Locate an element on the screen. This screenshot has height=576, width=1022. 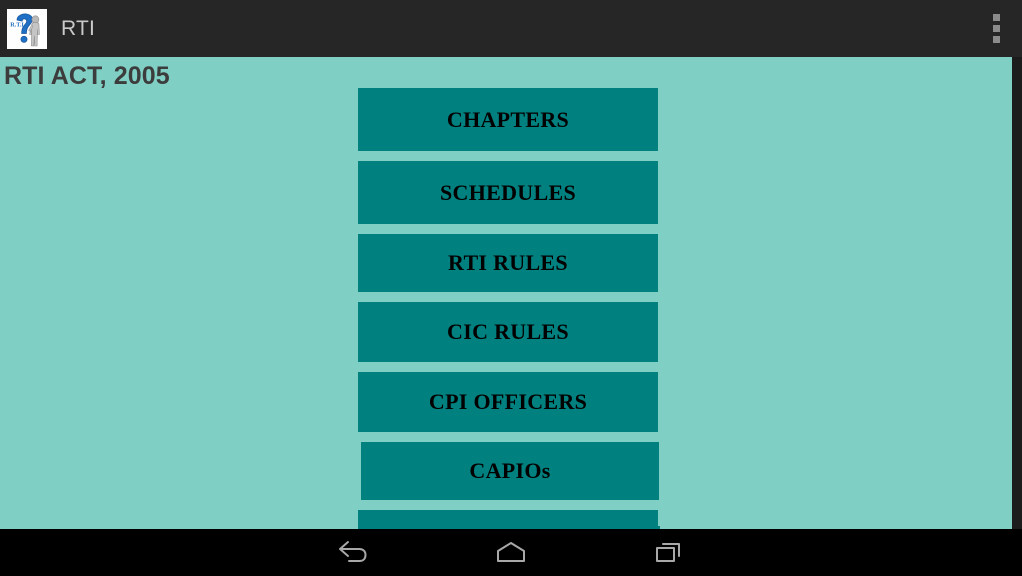
recent-apps-icon is located at coordinates (669, 552).